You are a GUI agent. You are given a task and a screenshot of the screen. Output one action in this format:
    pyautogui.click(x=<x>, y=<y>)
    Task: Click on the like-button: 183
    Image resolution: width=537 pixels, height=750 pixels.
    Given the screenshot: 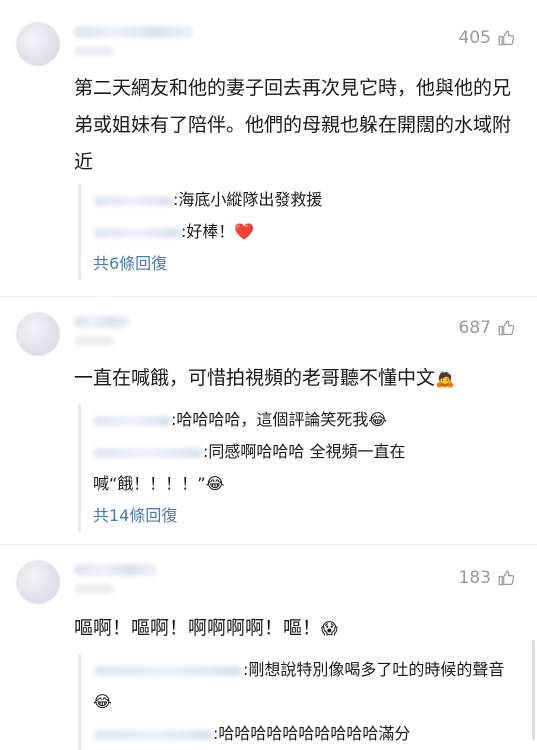 What is the action you would take?
    pyautogui.click(x=487, y=578)
    